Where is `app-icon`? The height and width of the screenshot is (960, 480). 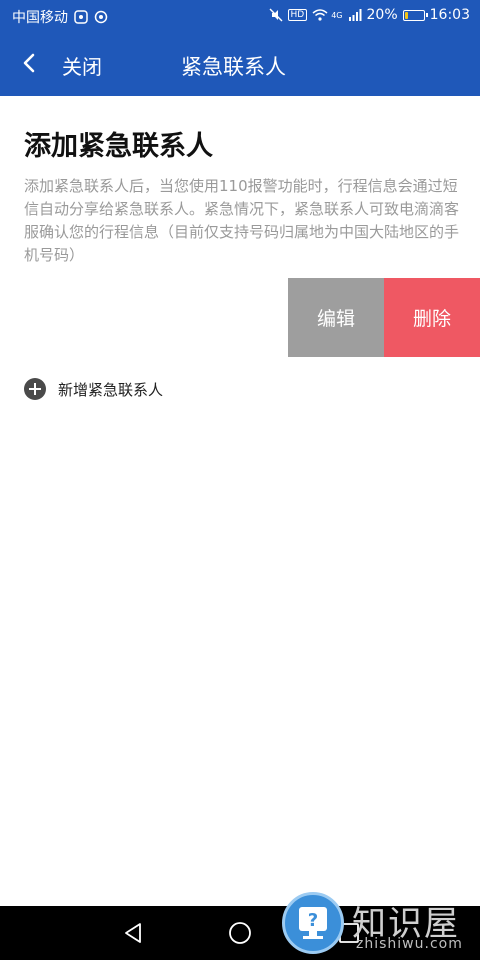 app-icon is located at coordinates (81, 17).